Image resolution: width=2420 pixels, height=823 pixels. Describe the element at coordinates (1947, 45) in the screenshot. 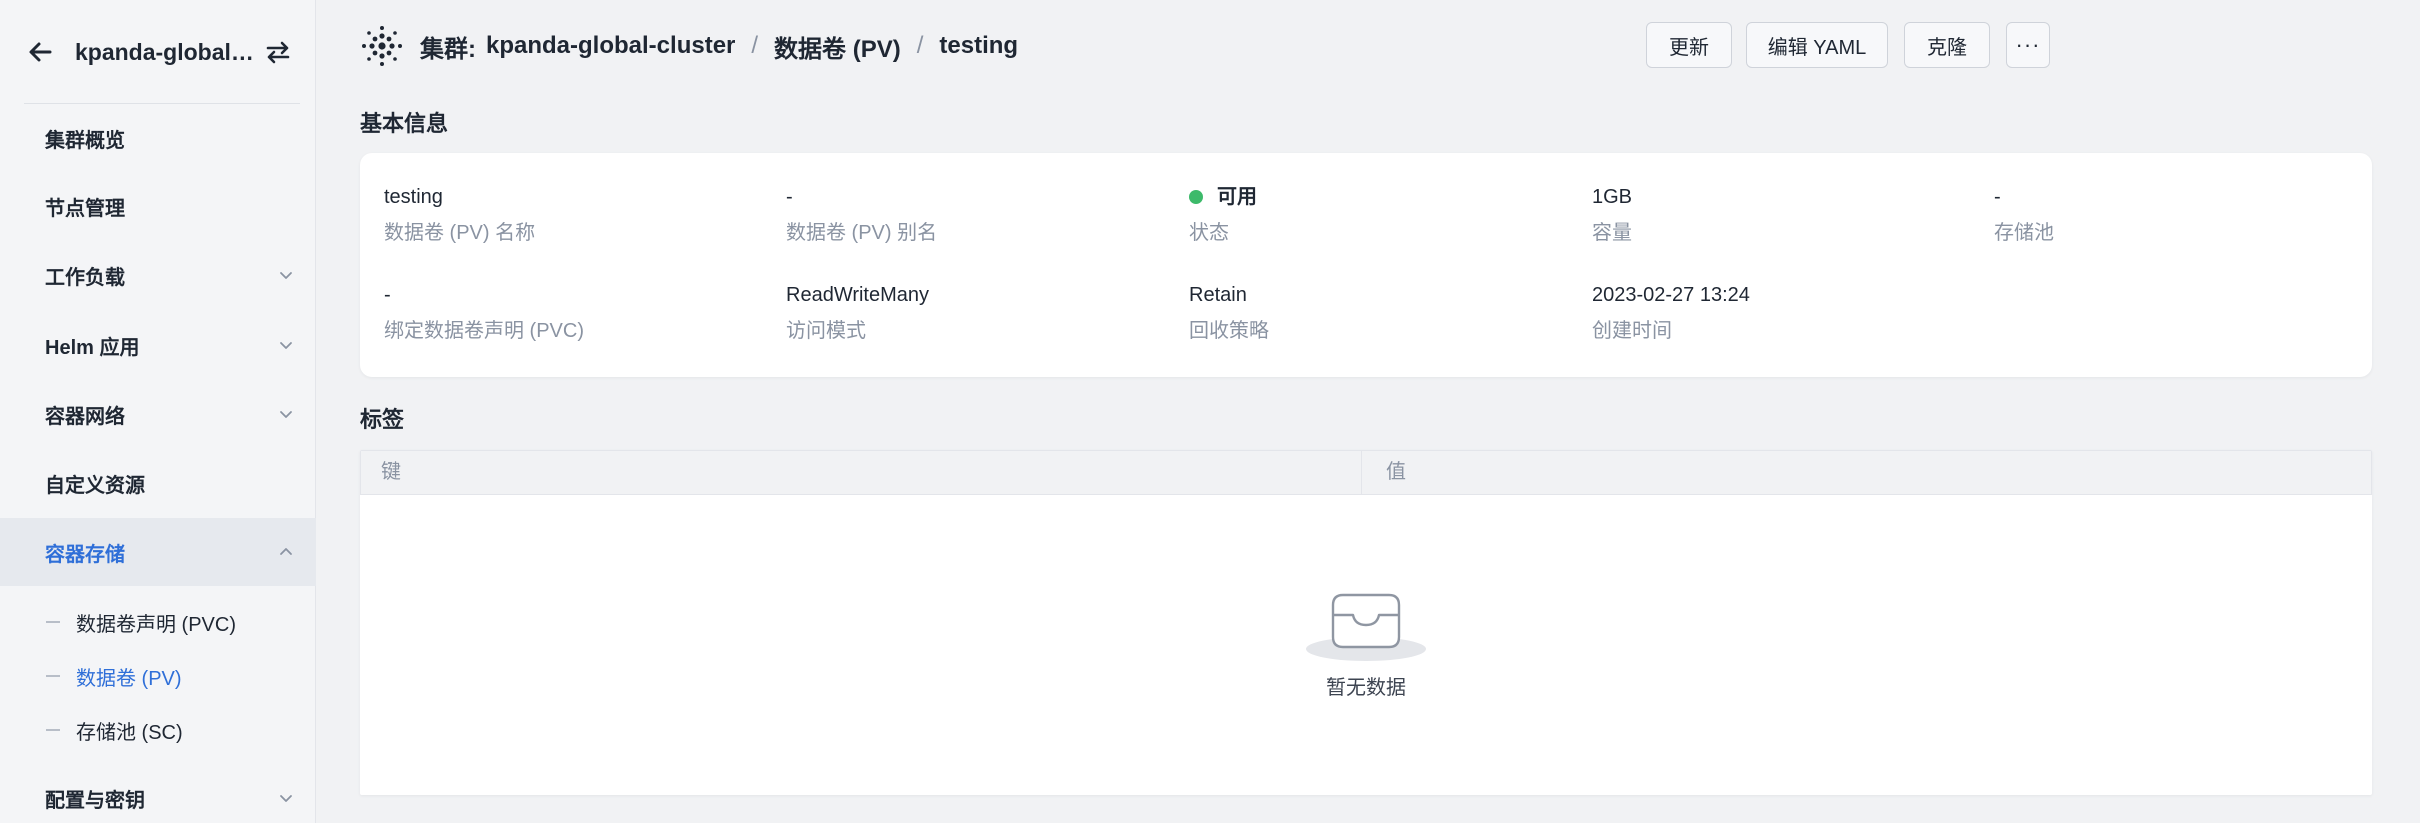

I see `clone-button: 克隆` at that location.